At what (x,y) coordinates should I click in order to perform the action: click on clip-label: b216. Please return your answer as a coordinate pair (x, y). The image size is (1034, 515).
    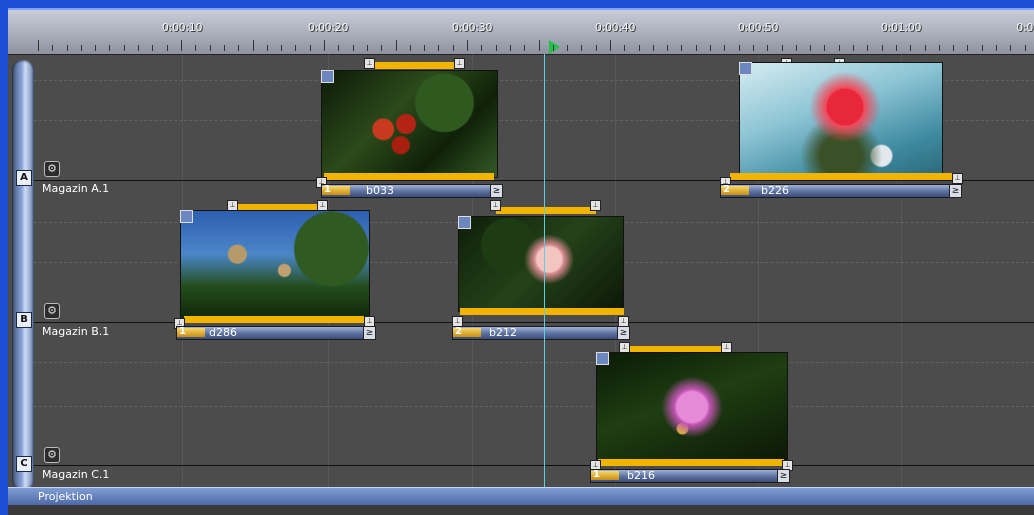
    Looking at the image, I should click on (641, 475).